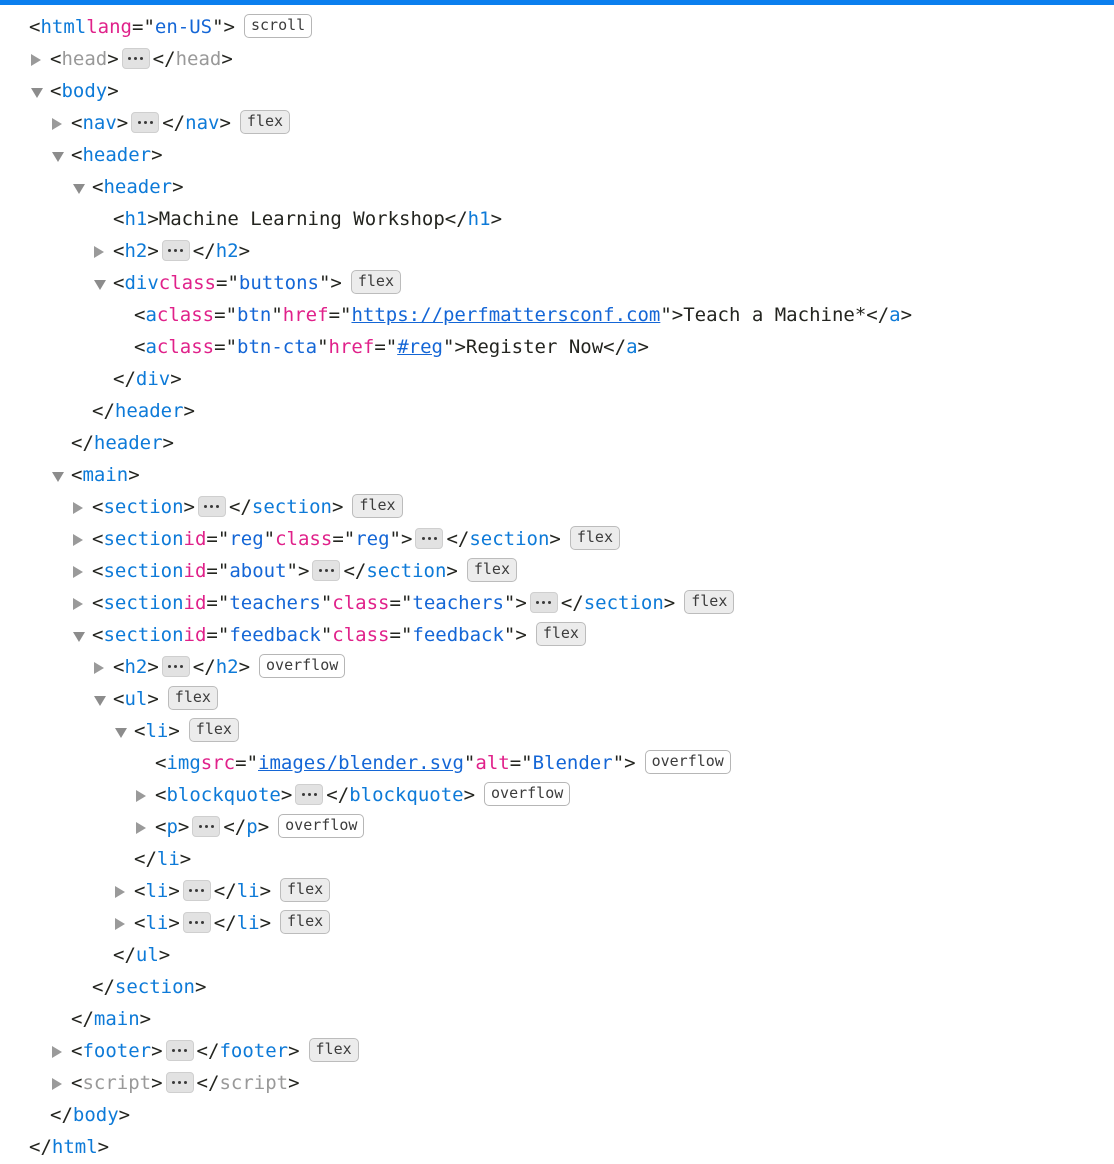  I want to click on dom-node: < div class = " buttons " >, so click(227, 283).